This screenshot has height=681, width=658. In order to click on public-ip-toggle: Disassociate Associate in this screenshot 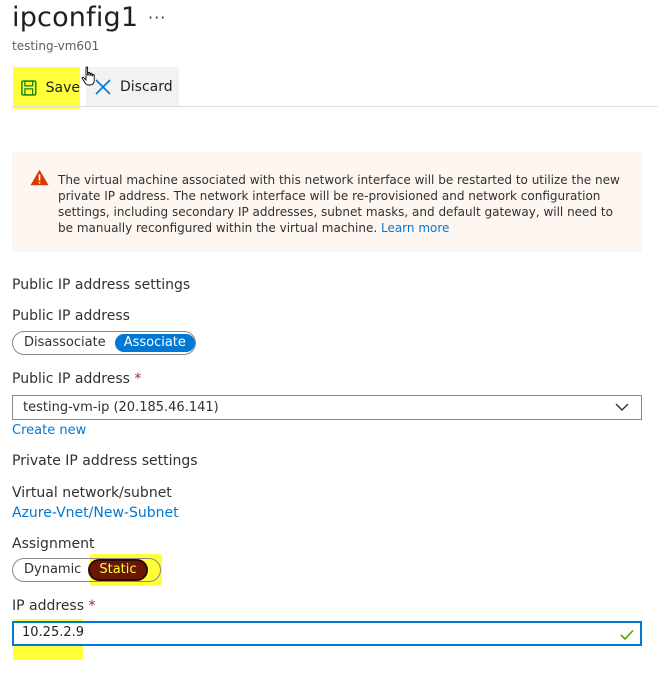, I will do `click(104, 343)`.